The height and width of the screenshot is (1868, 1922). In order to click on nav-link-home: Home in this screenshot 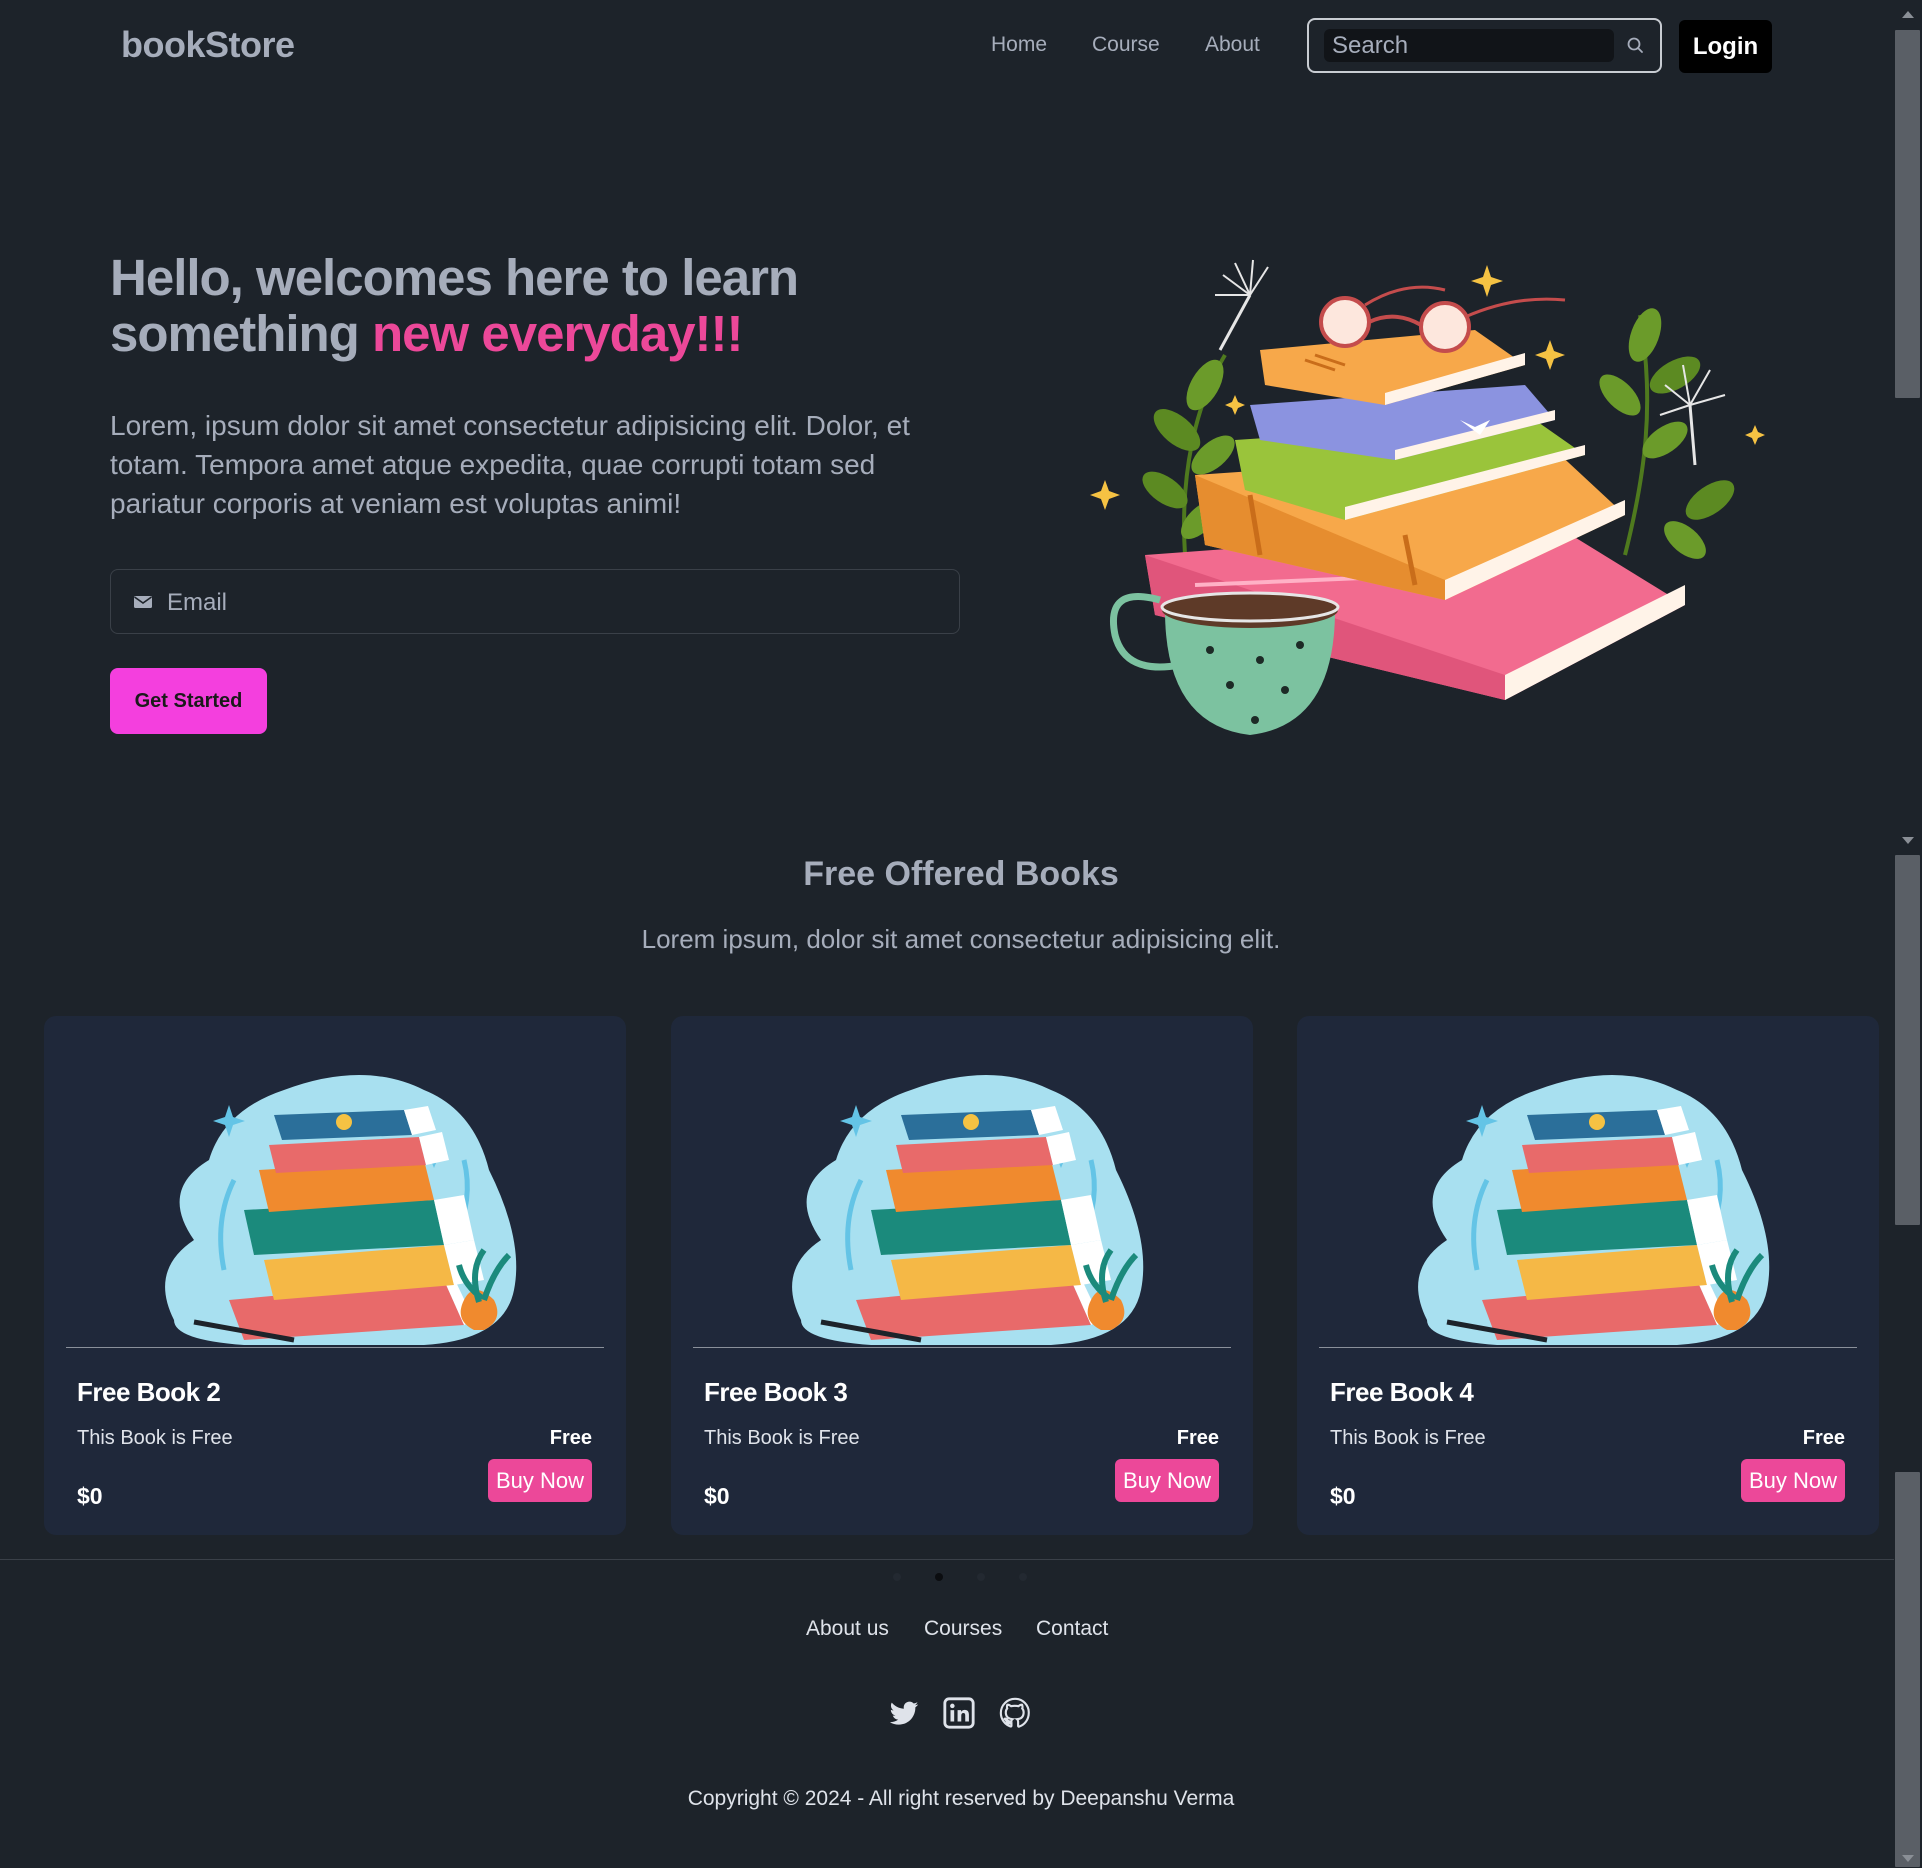, I will do `click(1019, 45)`.